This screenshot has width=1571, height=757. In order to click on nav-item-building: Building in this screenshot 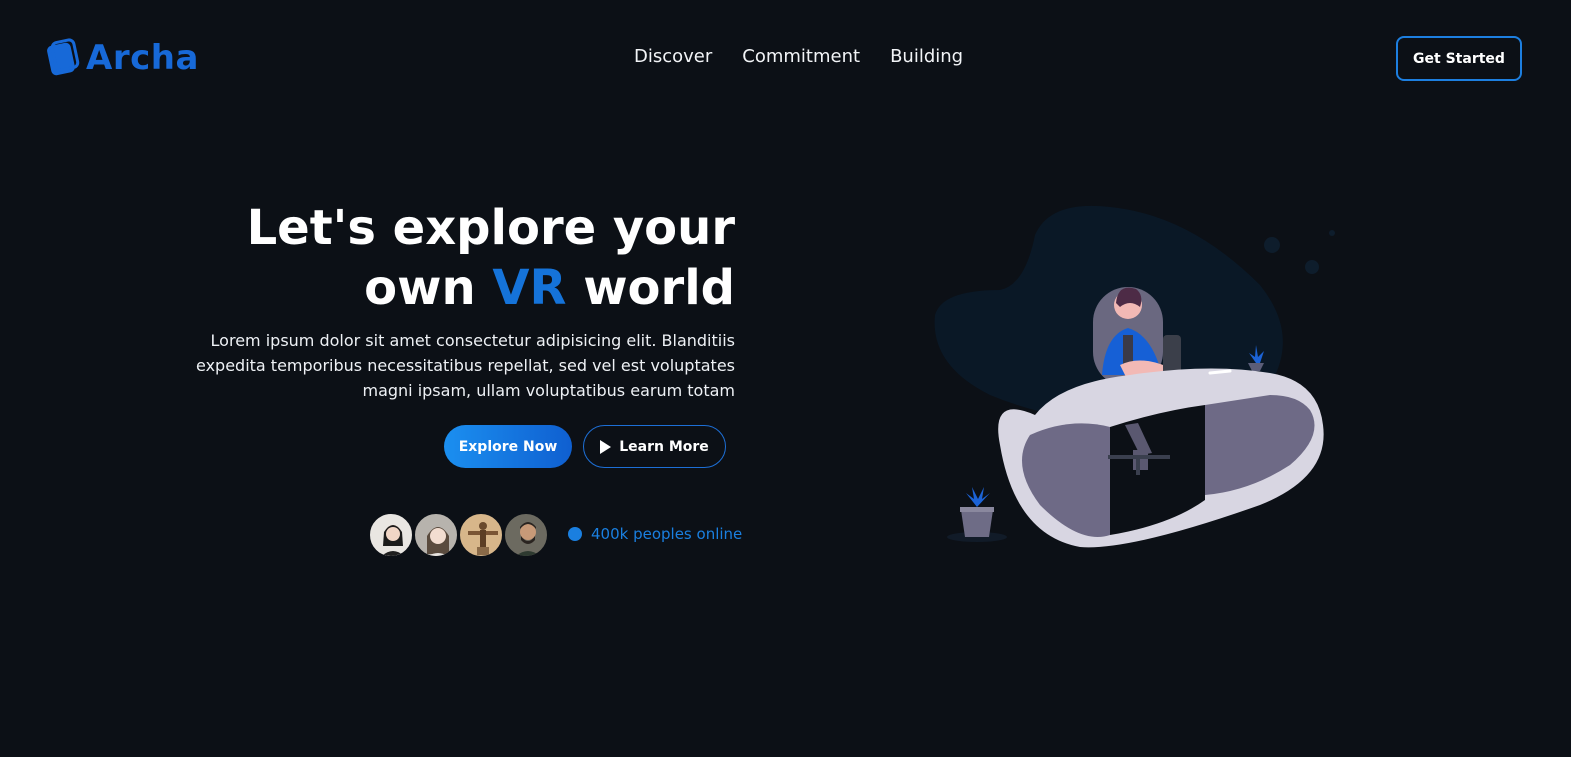, I will do `click(926, 56)`.